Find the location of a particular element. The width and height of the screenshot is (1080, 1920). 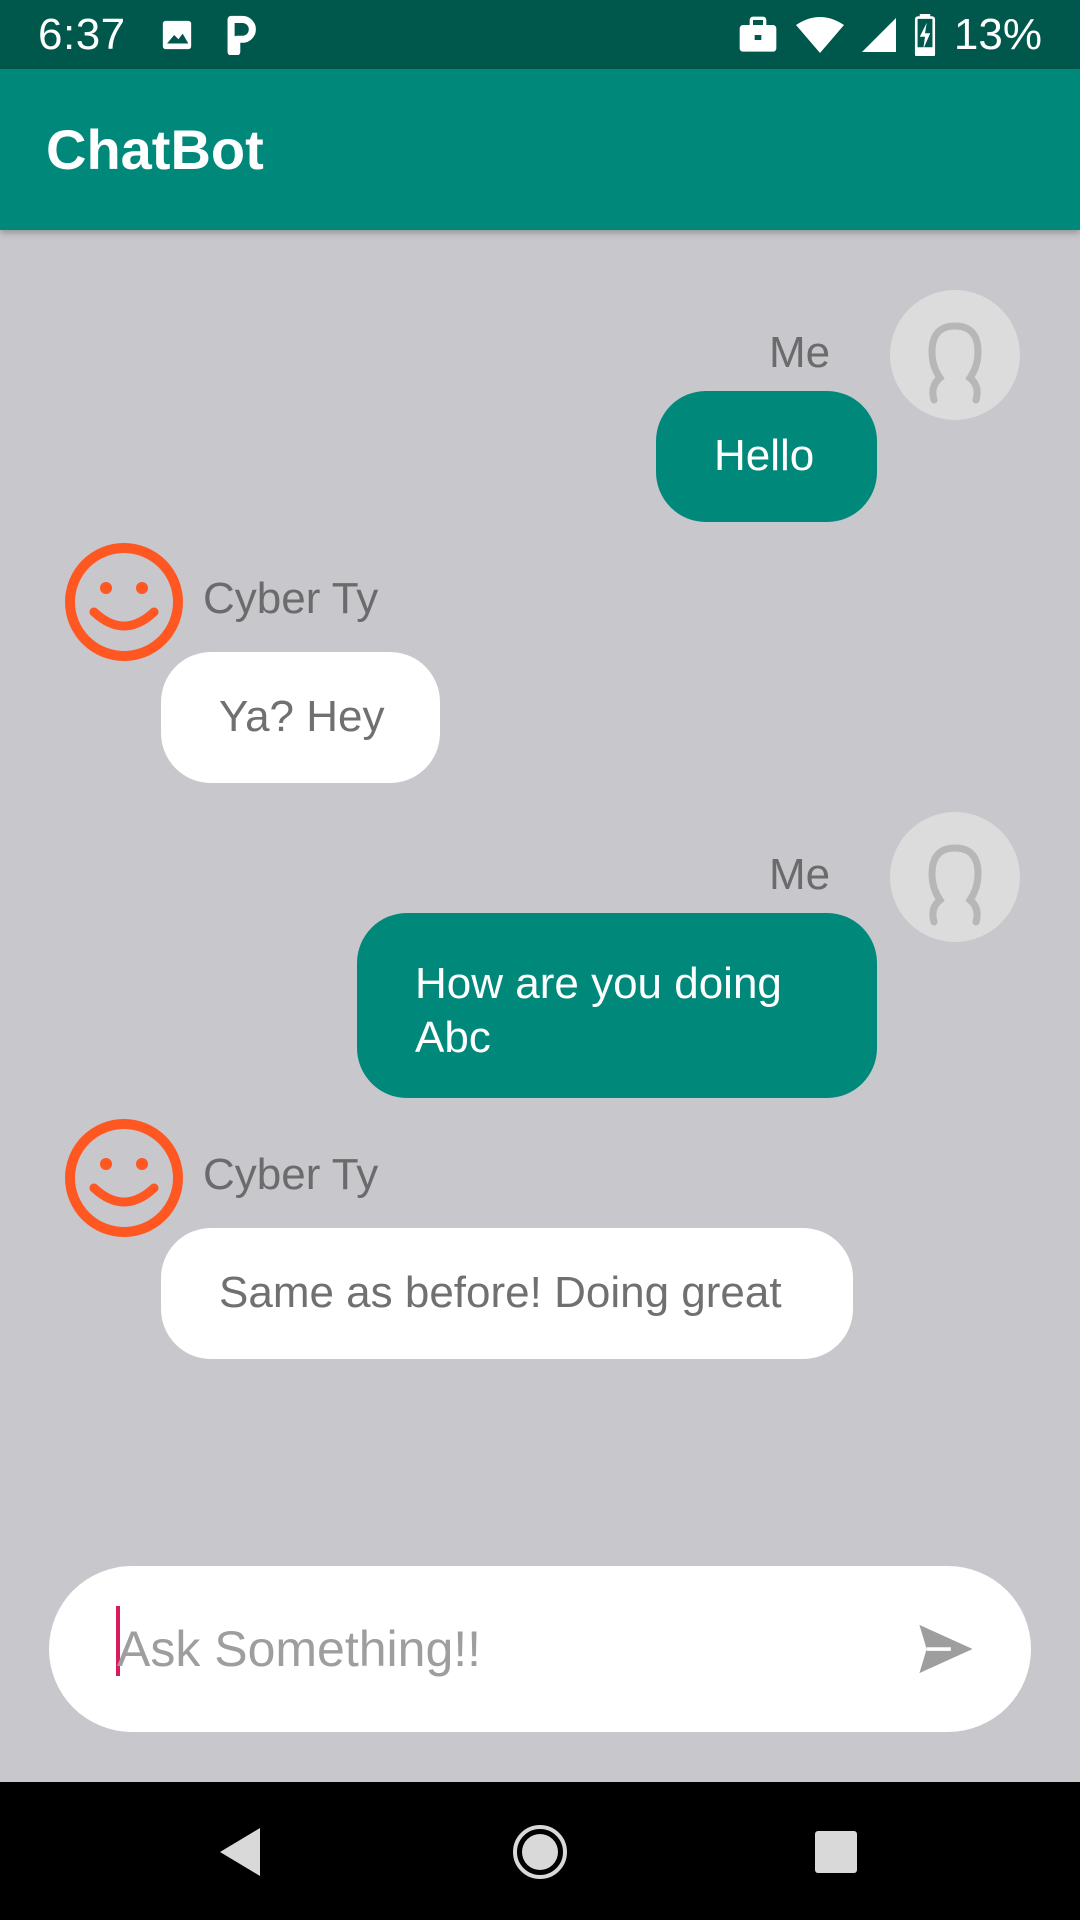

message-bubble: Hello is located at coordinates (766, 456).